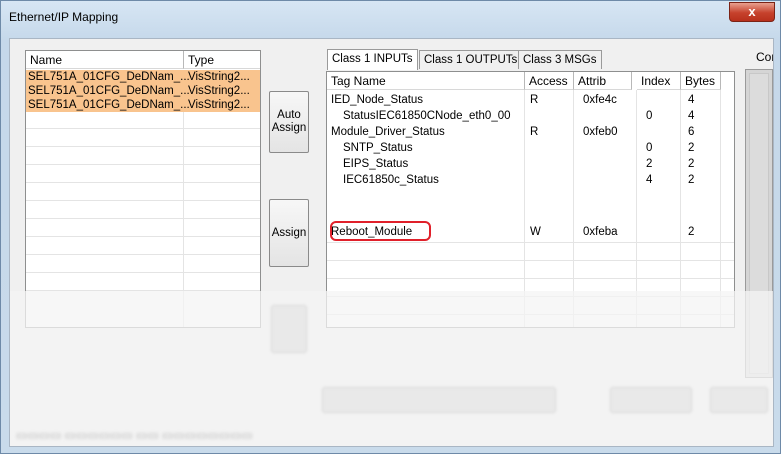 The width and height of the screenshot is (781, 454). What do you see at coordinates (600, 232) in the screenshot?
I see `attrib-cell: 0xfeba` at bounding box center [600, 232].